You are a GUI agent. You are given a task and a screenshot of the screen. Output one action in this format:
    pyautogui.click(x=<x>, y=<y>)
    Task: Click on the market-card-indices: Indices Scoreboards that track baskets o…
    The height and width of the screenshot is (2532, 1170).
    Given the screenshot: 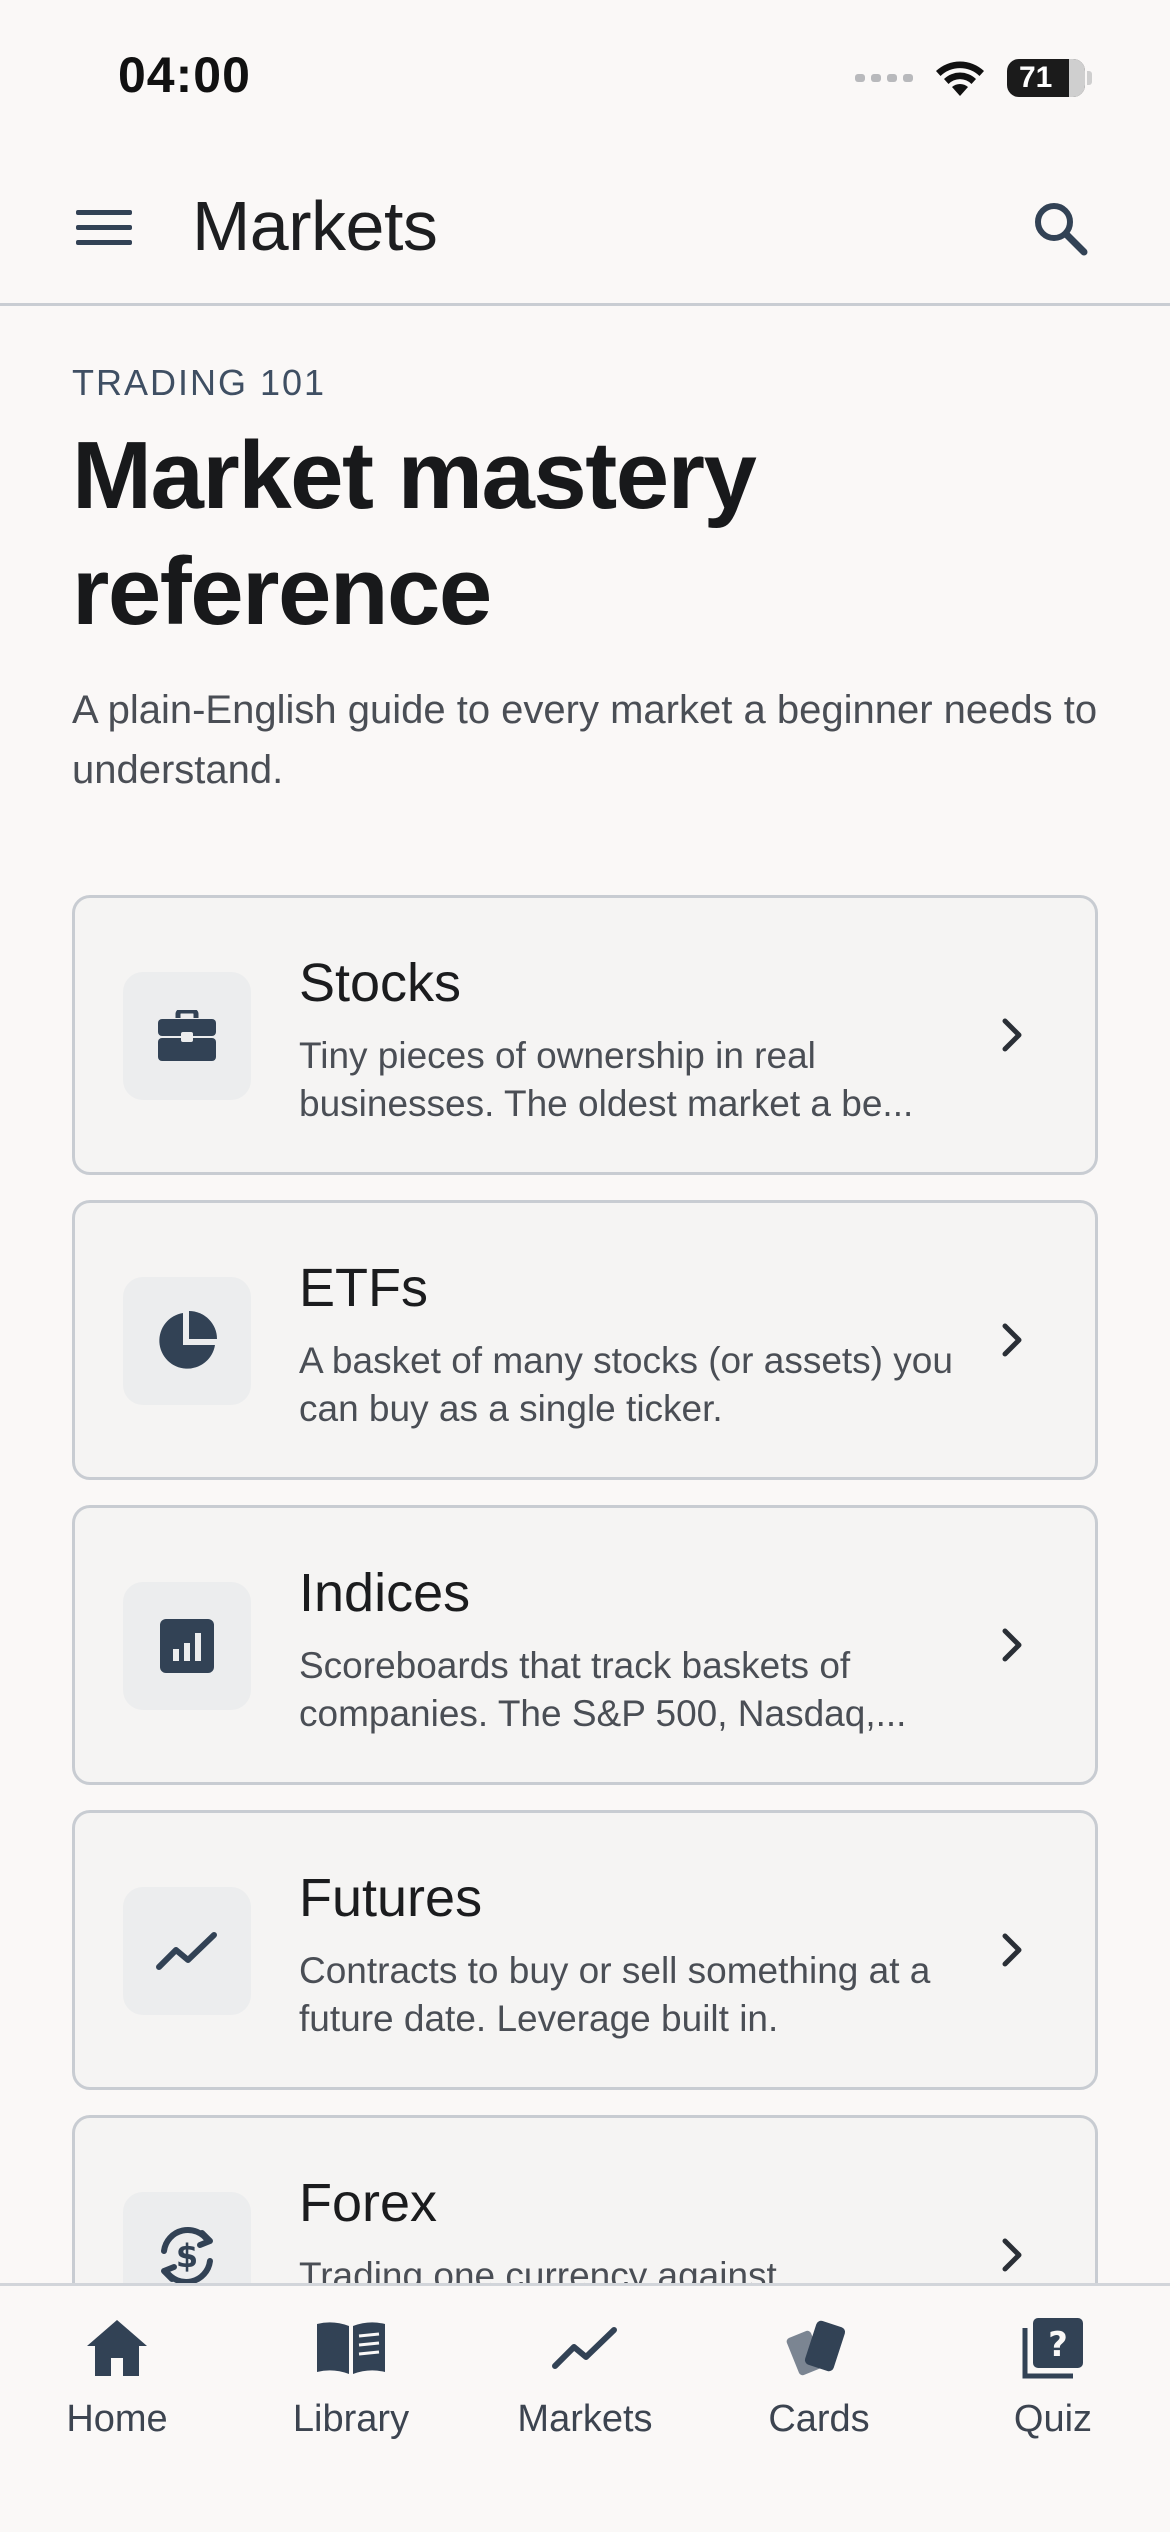 What is the action you would take?
    pyautogui.click(x=585, y=1645)
    